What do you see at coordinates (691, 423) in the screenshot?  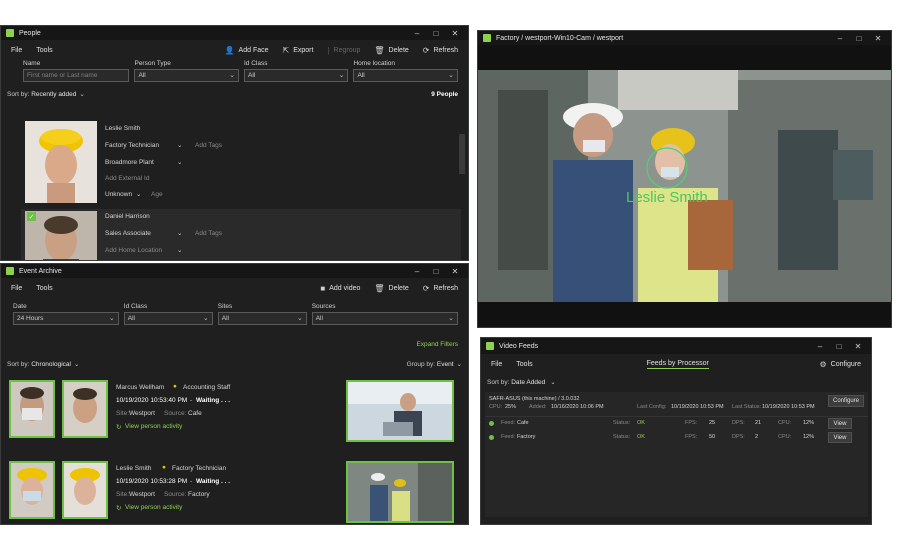 I see `feed-fps-label: FPS:` at bounding box center [691, 423].